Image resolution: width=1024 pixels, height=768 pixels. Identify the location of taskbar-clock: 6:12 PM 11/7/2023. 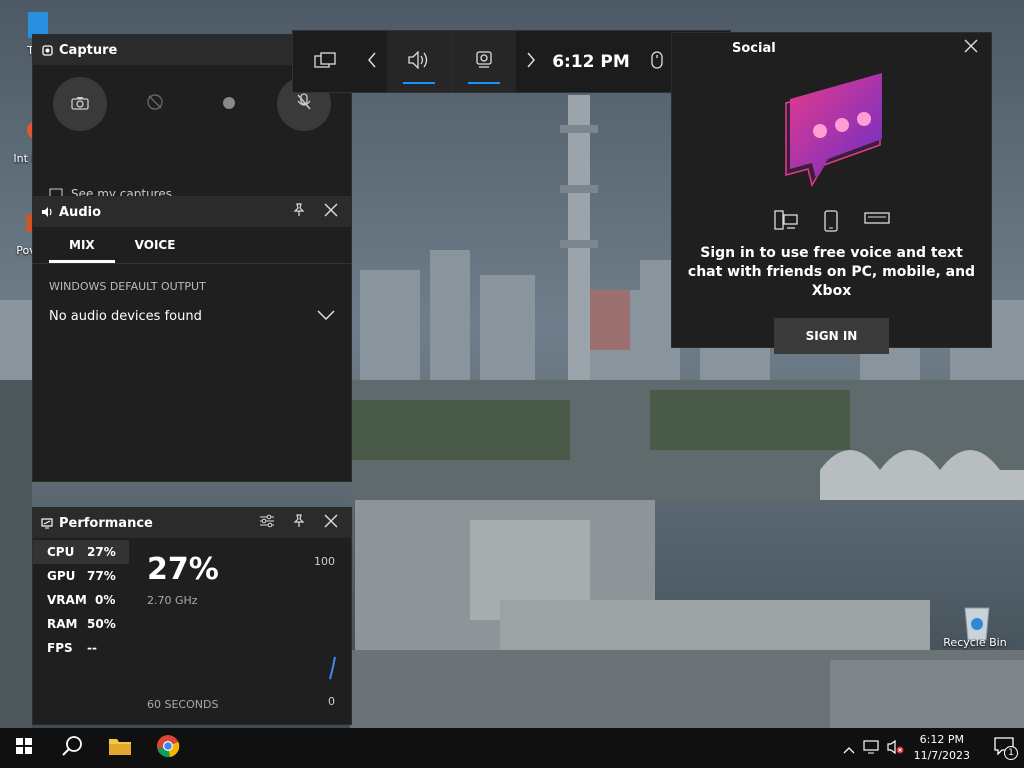
(942, 748).